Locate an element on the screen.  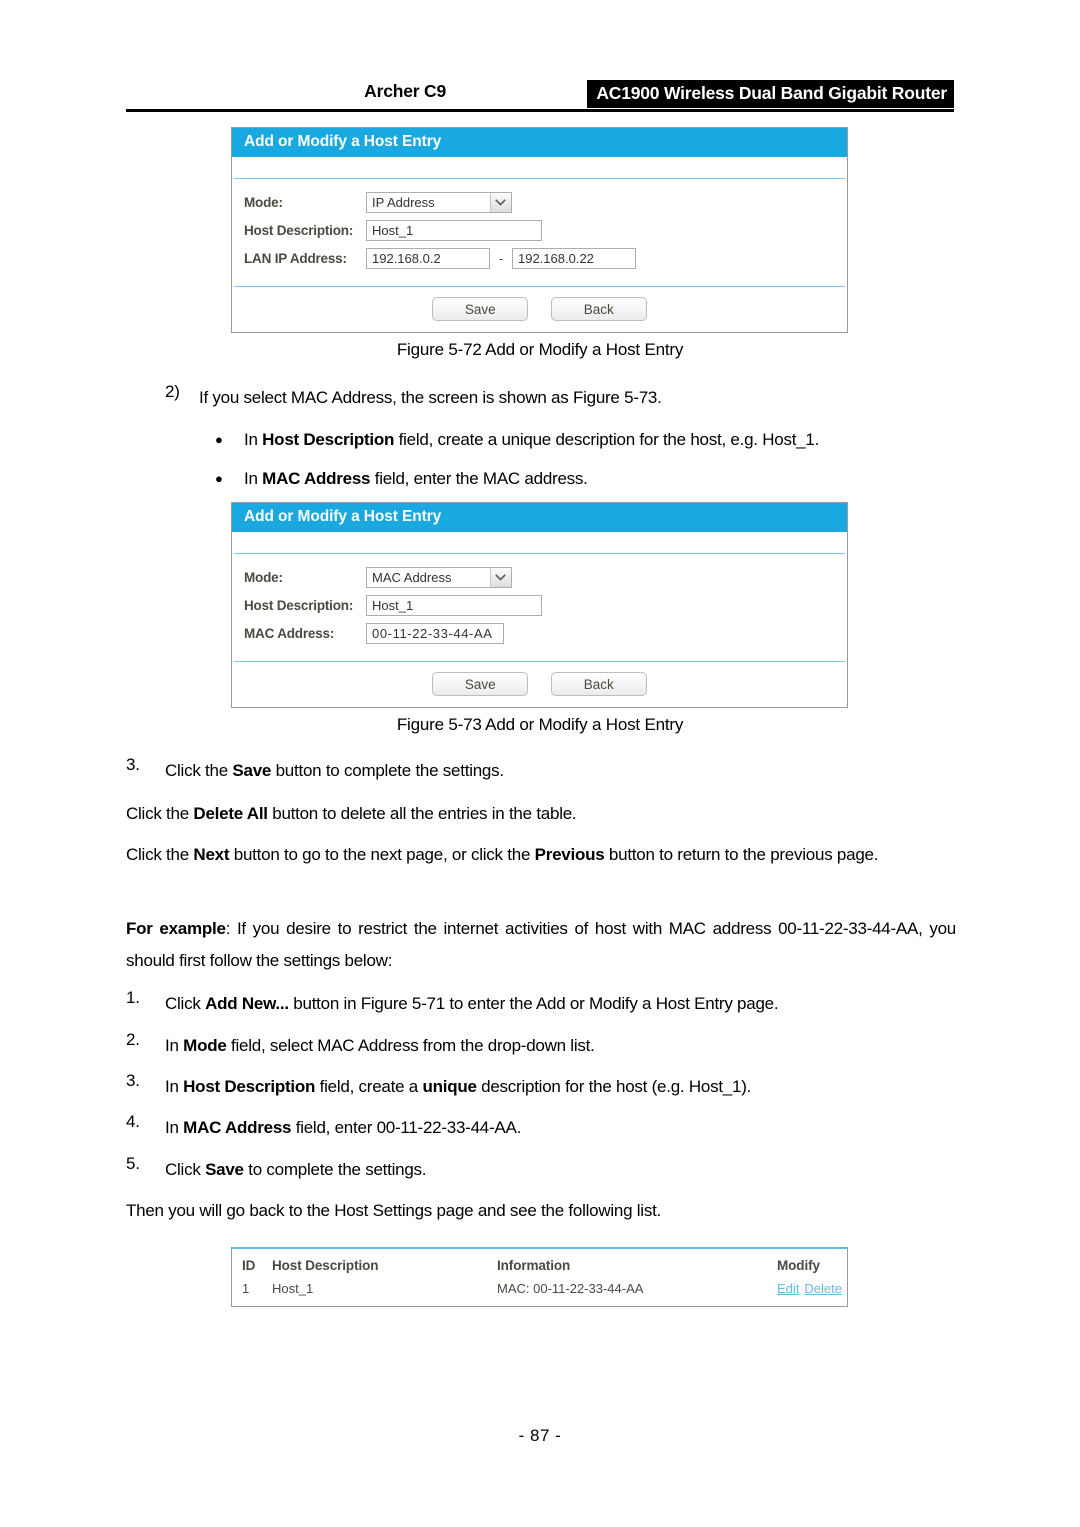
delete-bold: Delete All is located at coordinates (230, 813).